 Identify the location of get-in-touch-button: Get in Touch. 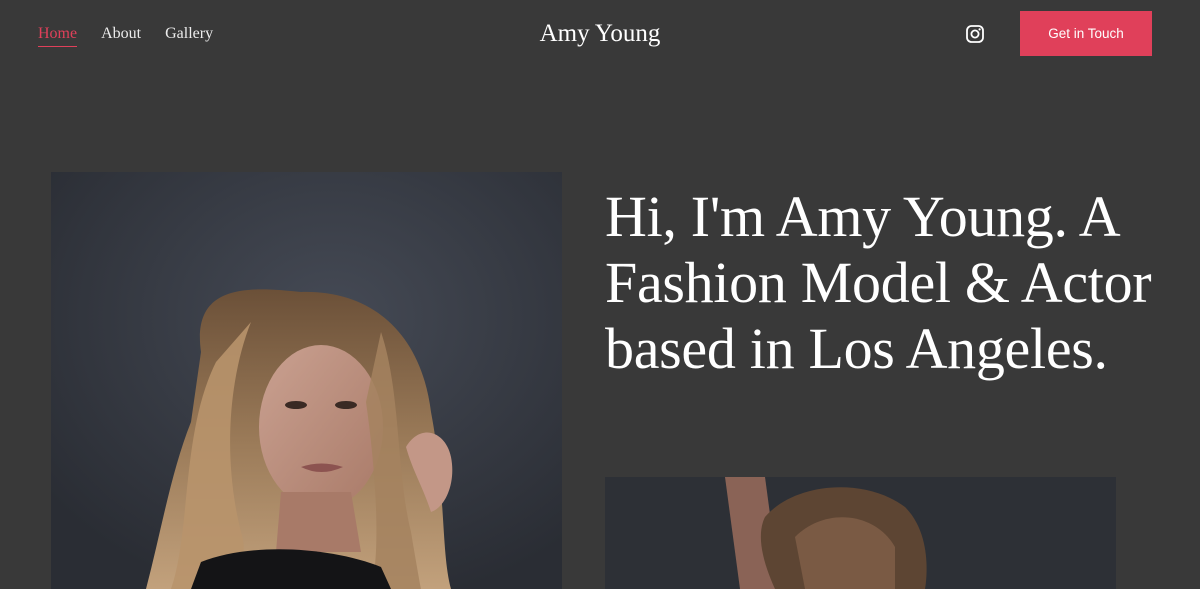
(1086, 33).